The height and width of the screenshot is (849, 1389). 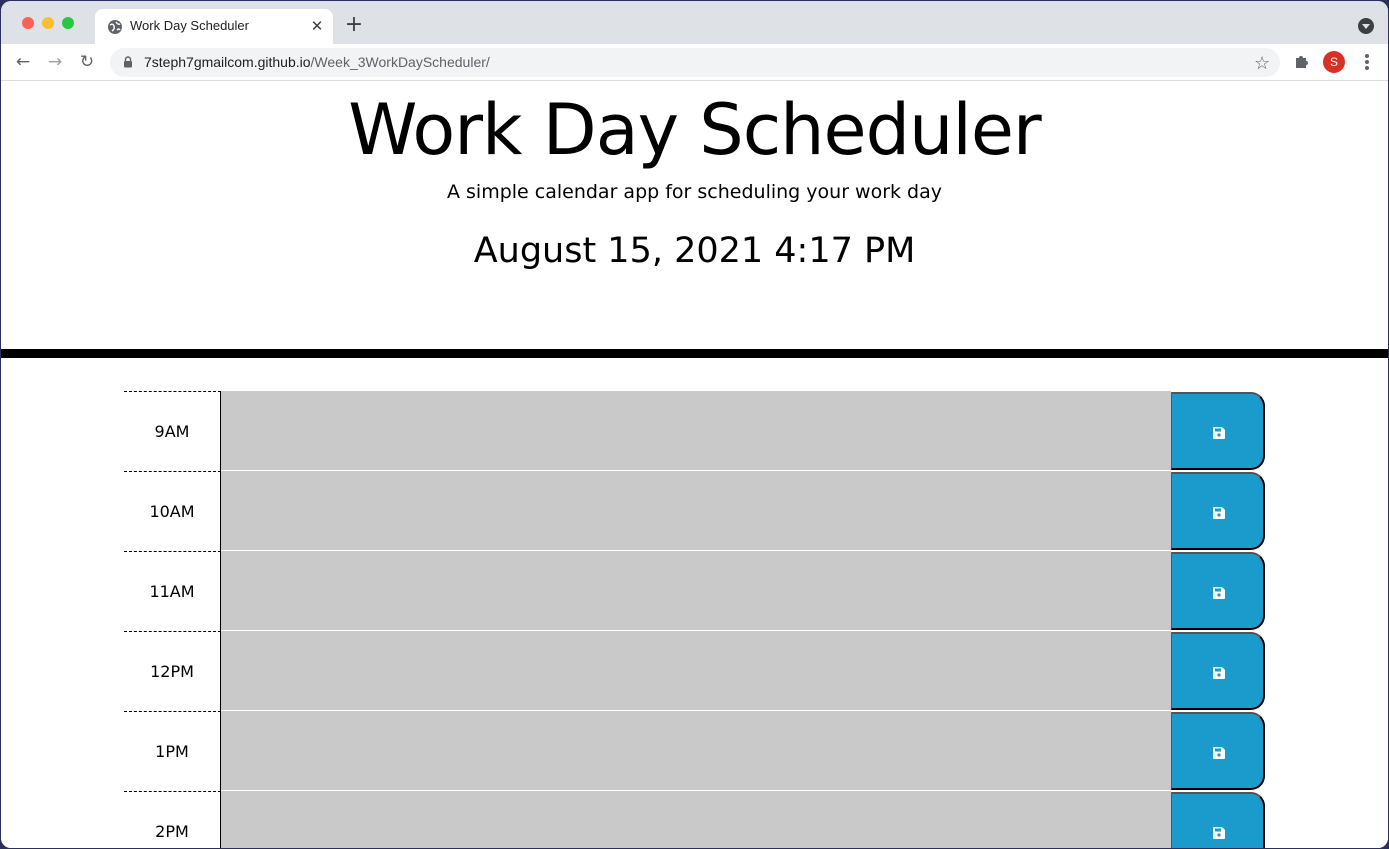 I want to click on more-menu-icon, so click(x=1367, y=62).